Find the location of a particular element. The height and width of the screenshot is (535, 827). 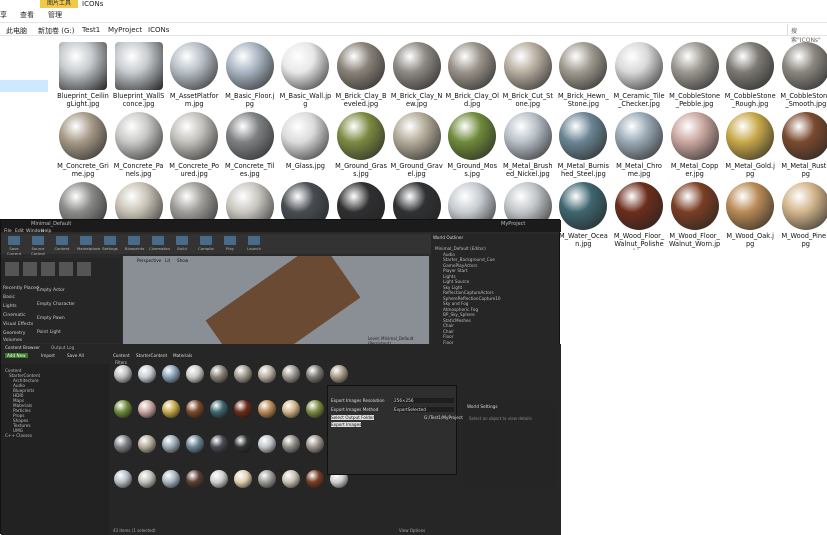

outliner-row: Sky and Fog is located at coordinates (455, 303).